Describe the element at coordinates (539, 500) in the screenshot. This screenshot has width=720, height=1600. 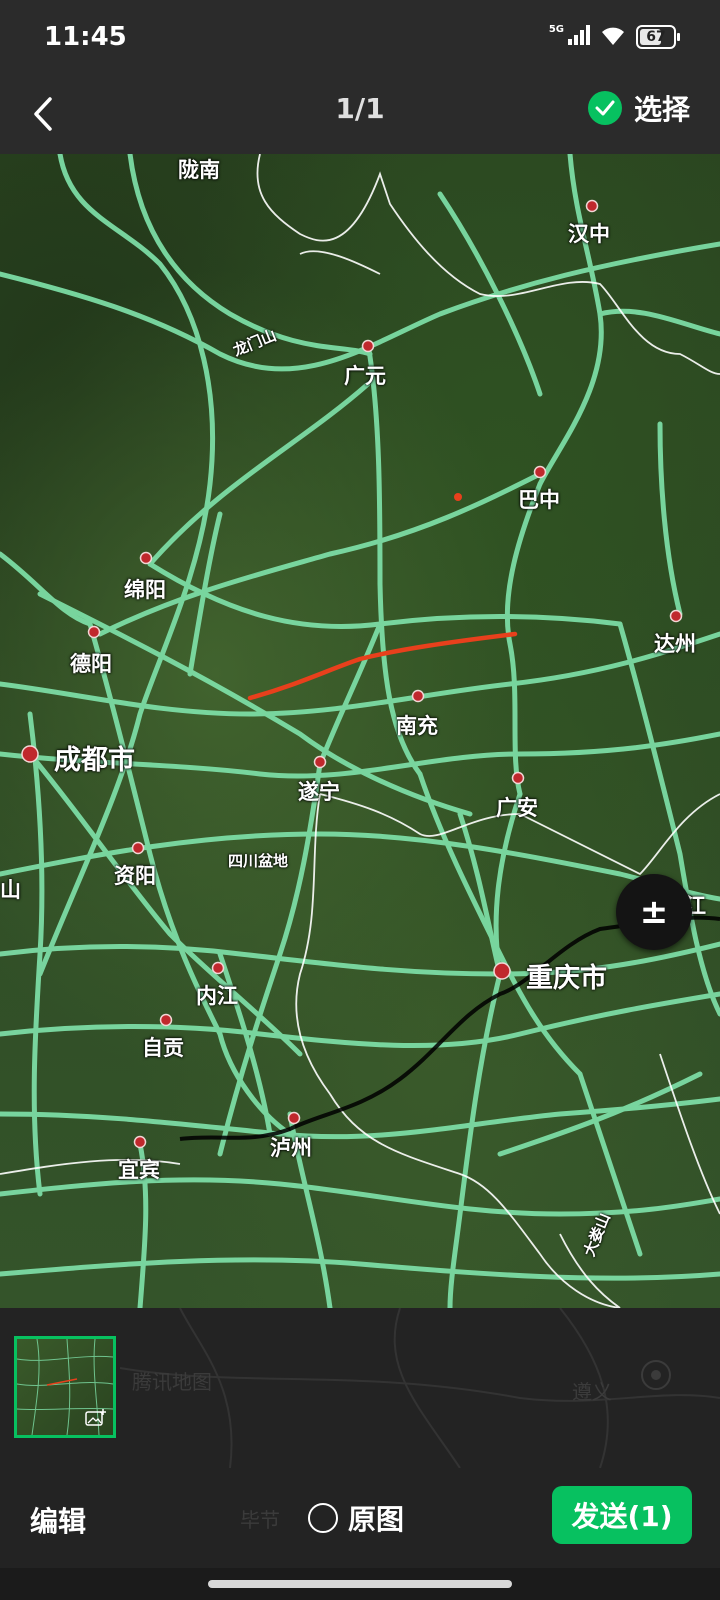
I see `city-label: 巴中` at that location.